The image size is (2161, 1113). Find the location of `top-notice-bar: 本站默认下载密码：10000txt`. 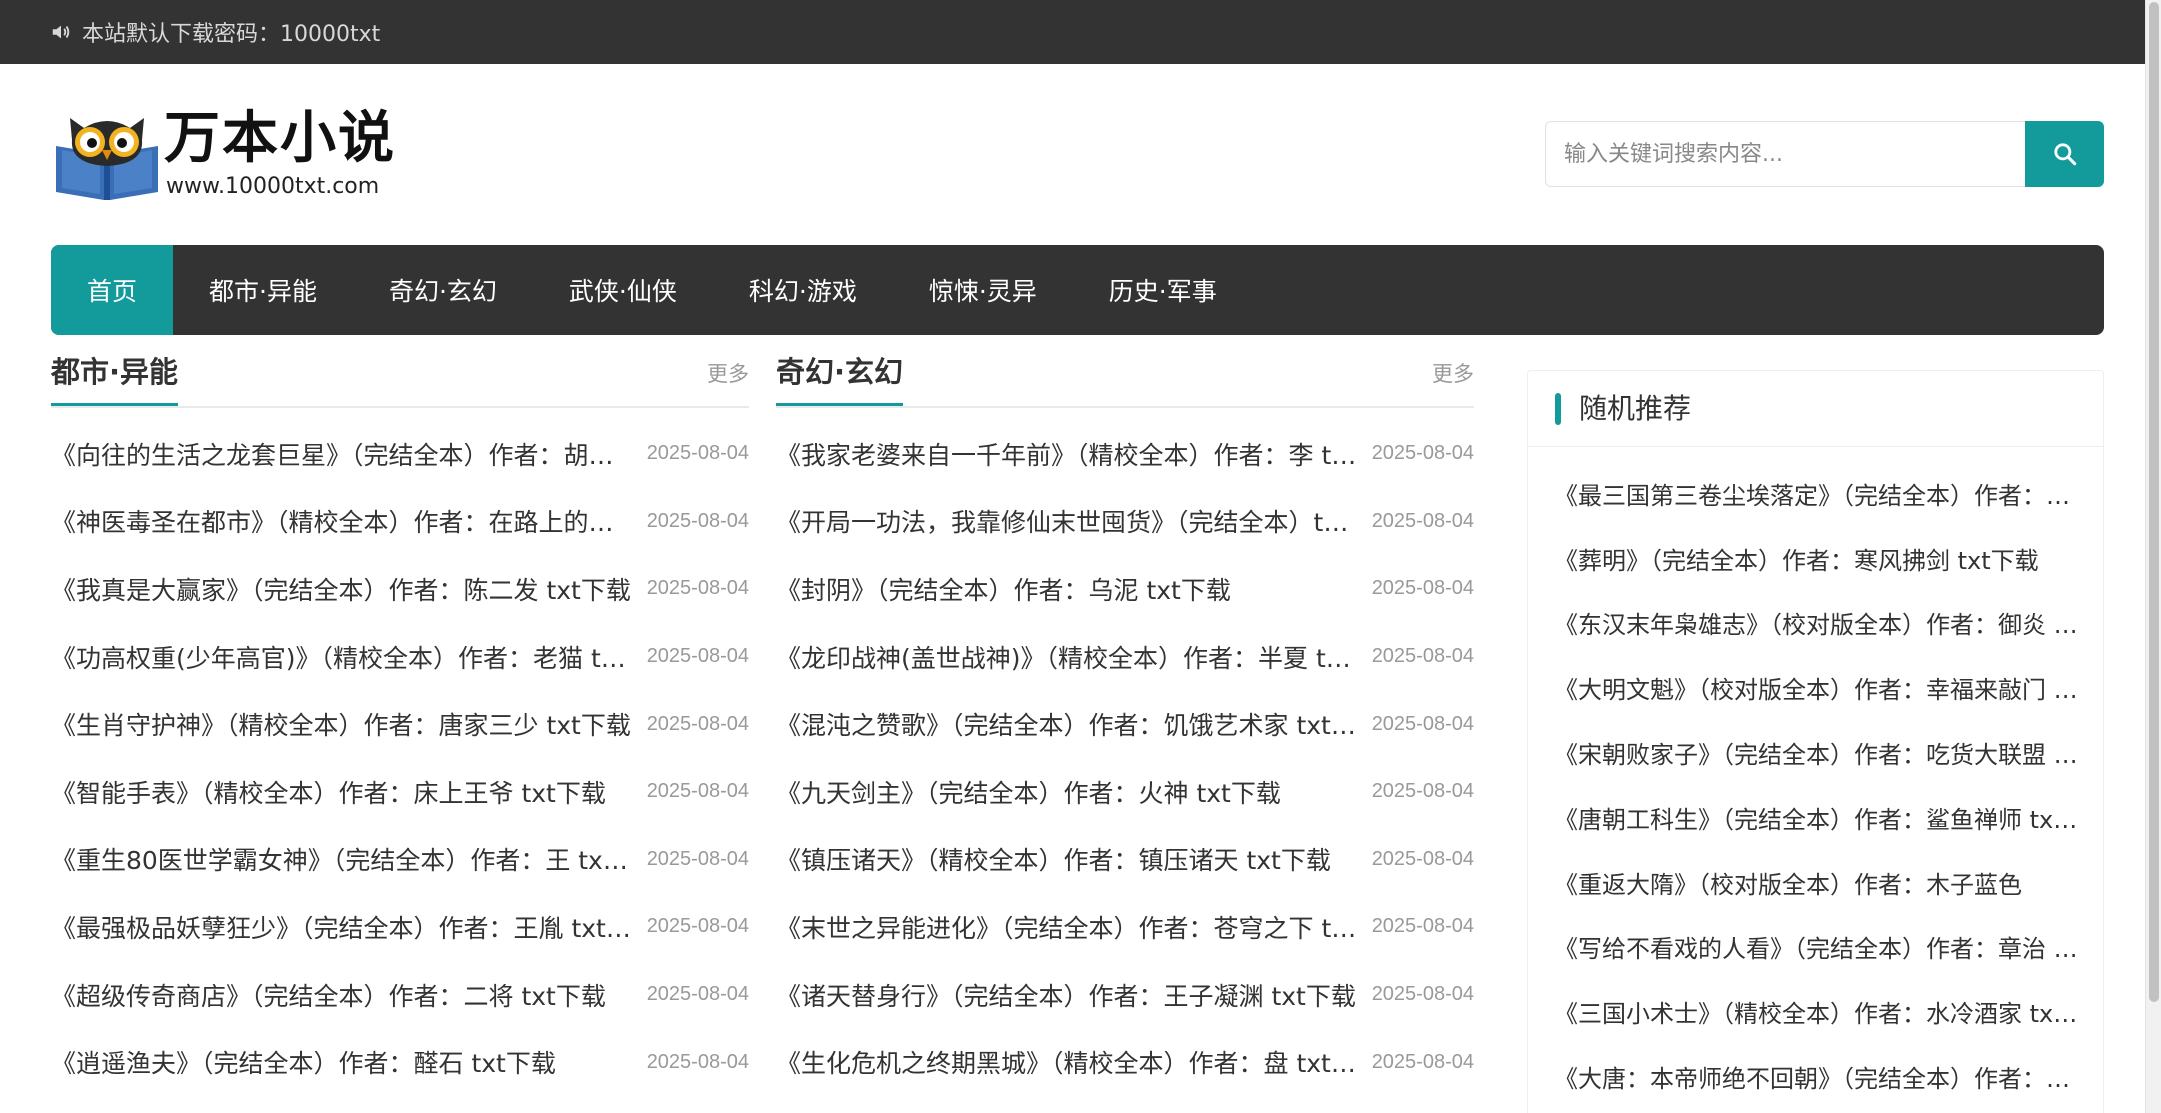

top-notice-bar: 本站默认下载密码：10000txt is located at coordinates (1080, 32).